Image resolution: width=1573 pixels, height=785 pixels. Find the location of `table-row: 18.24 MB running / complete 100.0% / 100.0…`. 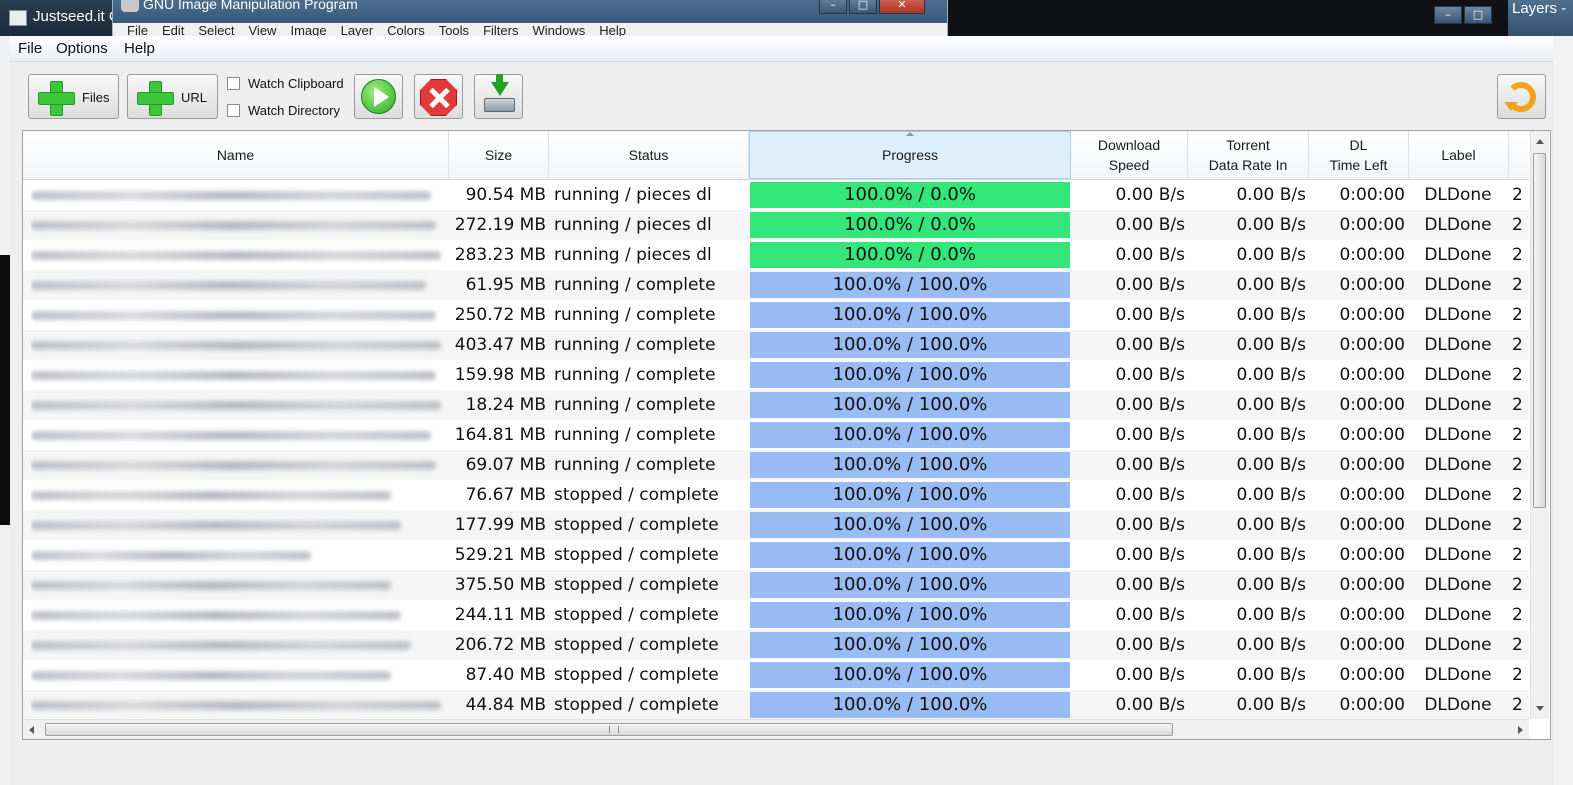

table-row: 18.24 MB running / complete 100.0% / 100.0… is located at coordinates (776, 405).